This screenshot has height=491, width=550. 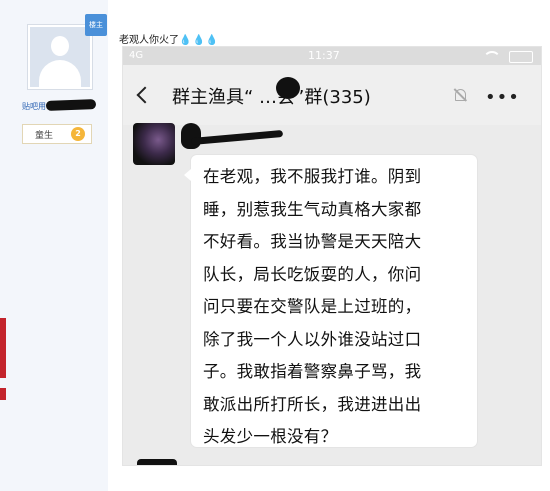 I want to click on owner-badge: 楼主, so click(x=96, y=25).